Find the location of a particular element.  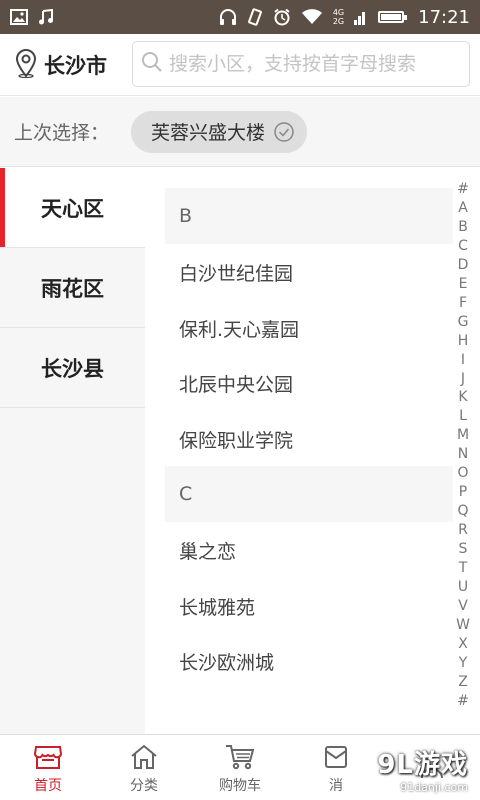

store-icon is located at coordinates (48, 757).